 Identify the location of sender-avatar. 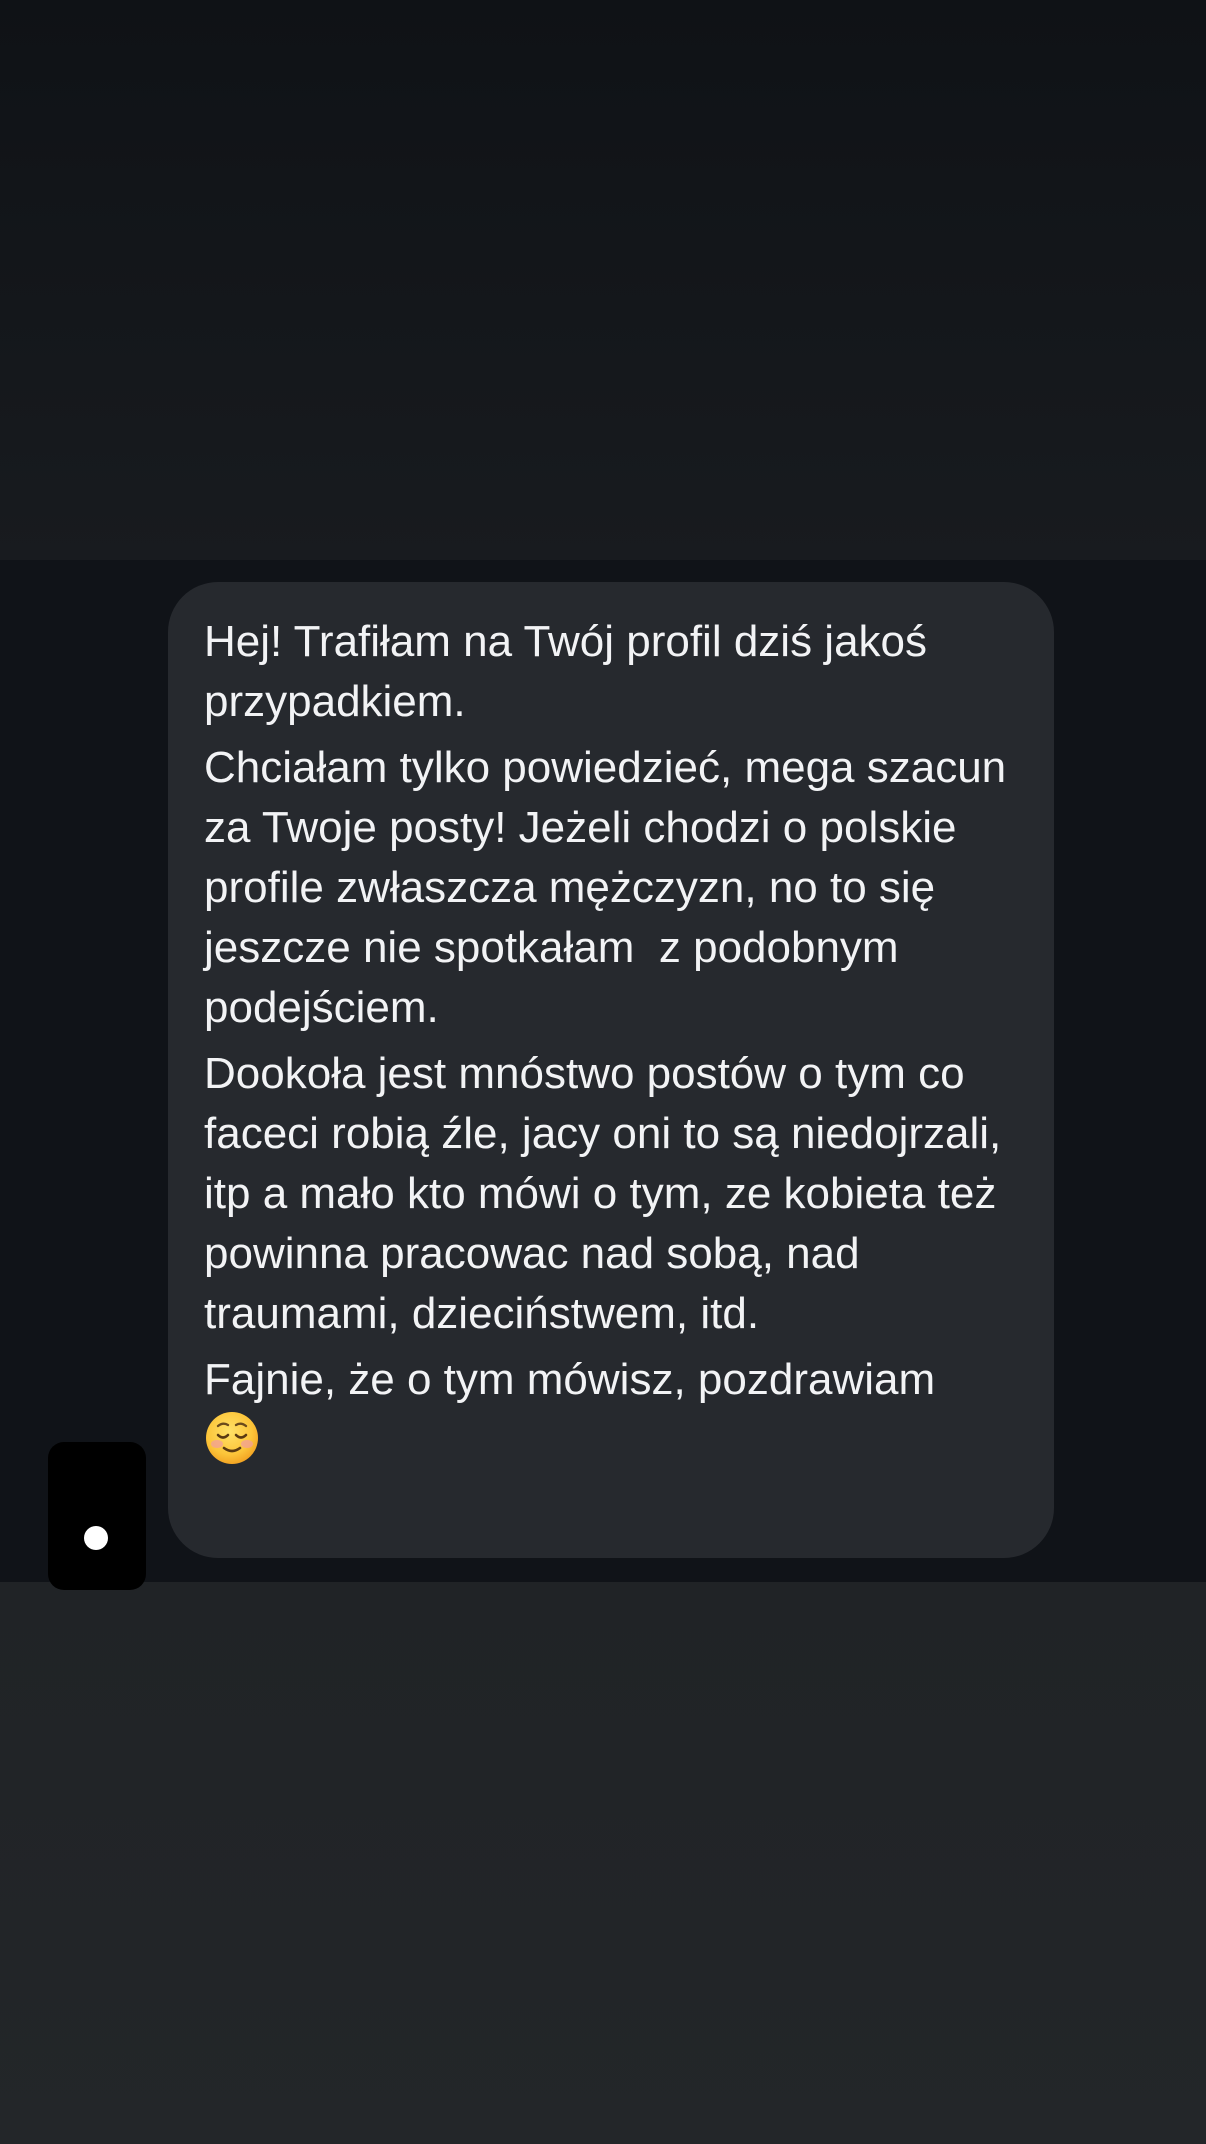
(97, 1516).